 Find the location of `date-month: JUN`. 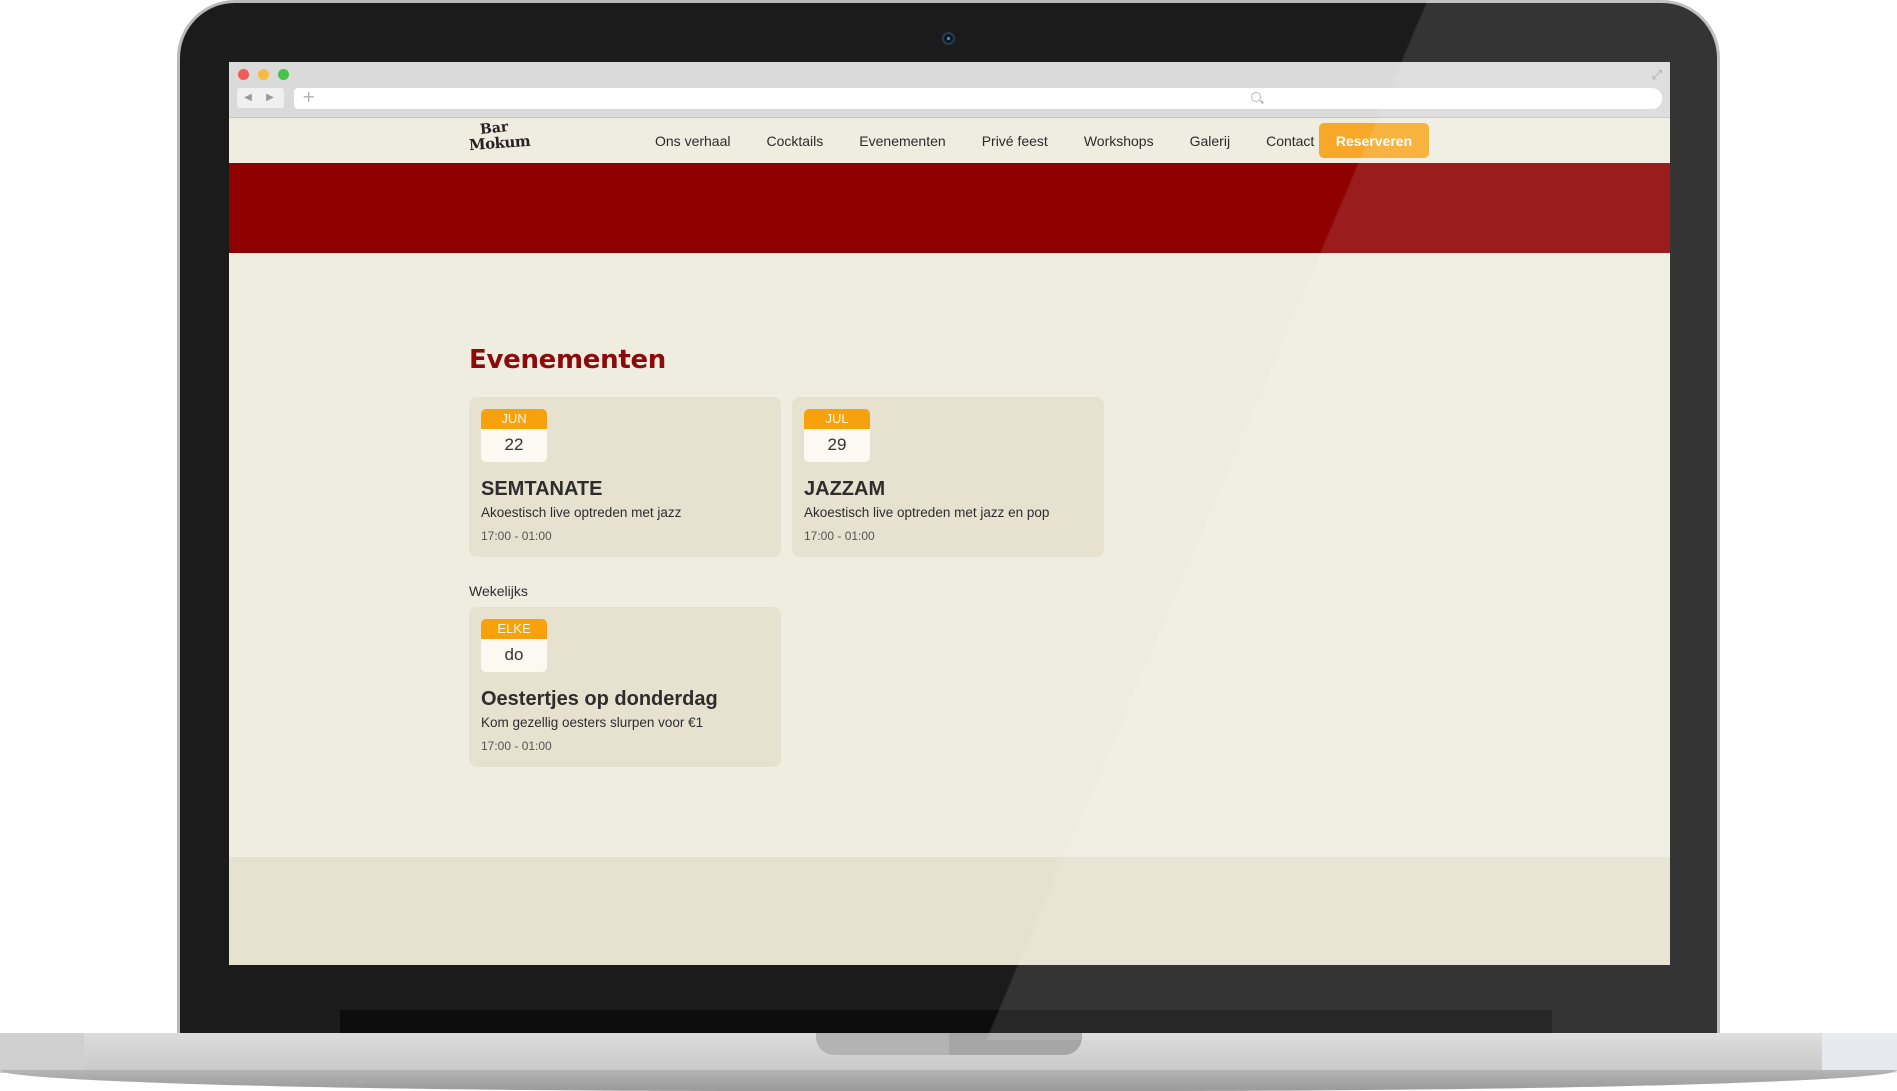

date-month: JUN is located at coordinates (514, 419).